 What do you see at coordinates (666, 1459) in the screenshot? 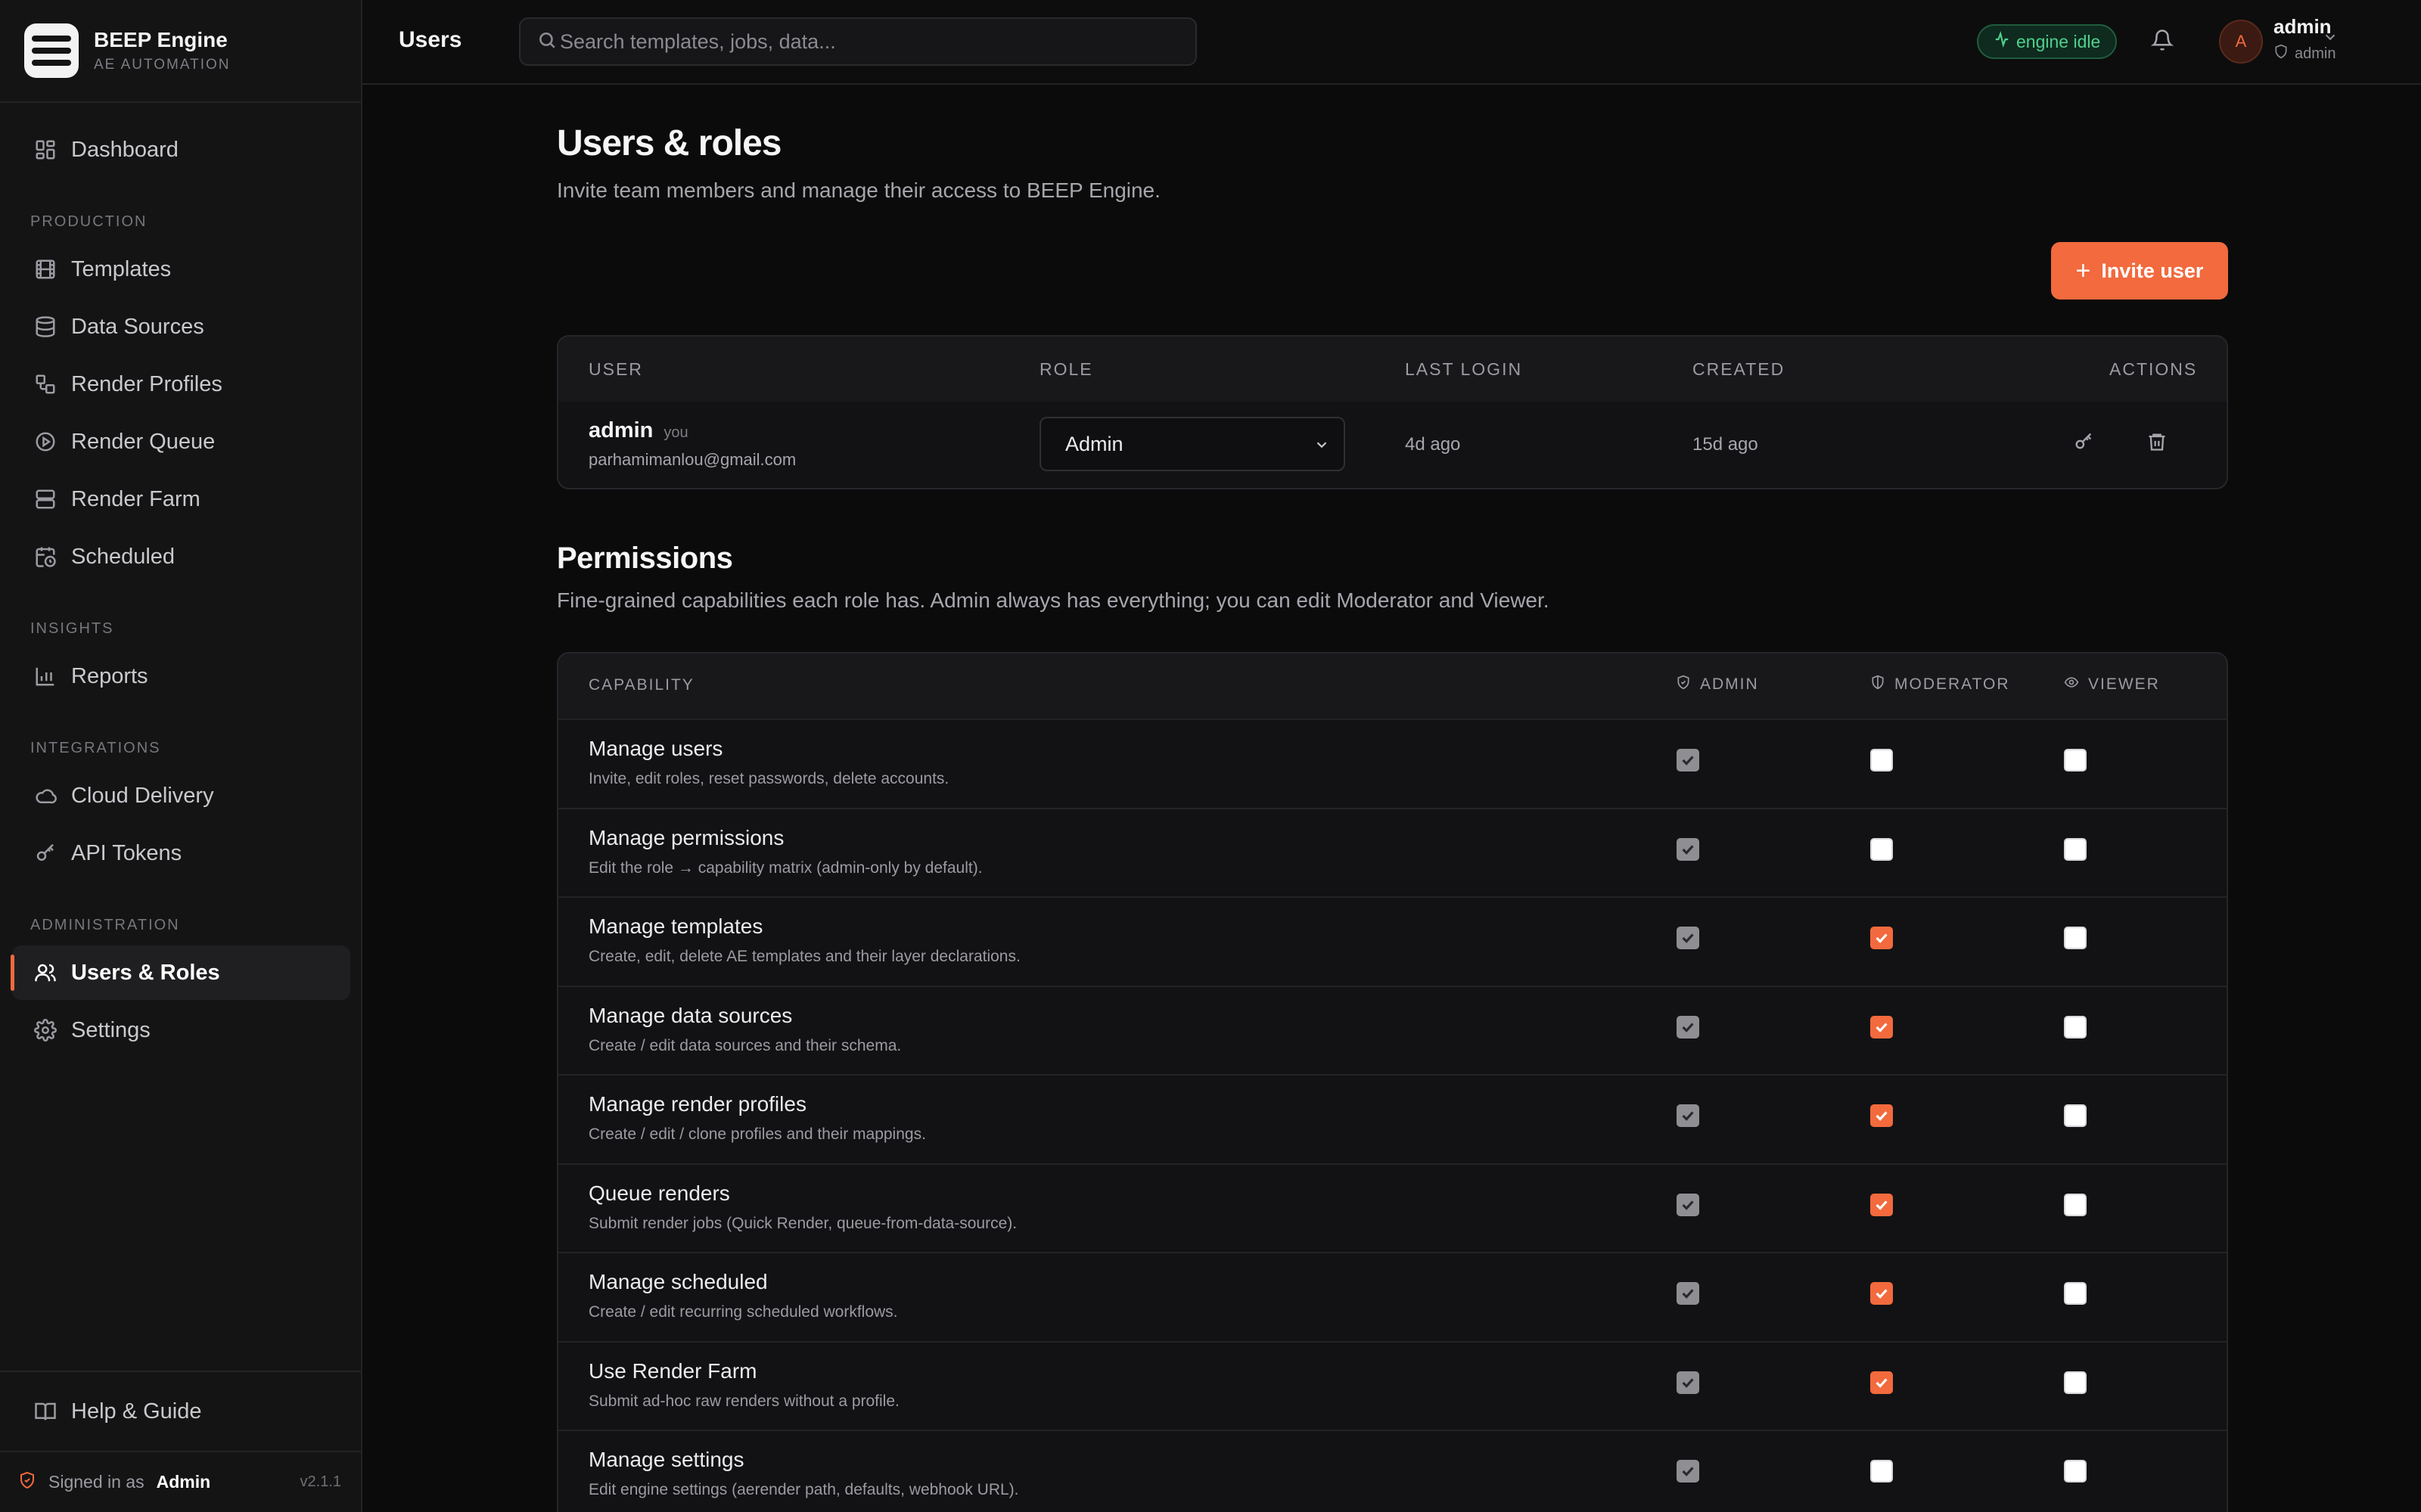
I see `capability-name: Manage settings` at bounding box center [666, 1459].